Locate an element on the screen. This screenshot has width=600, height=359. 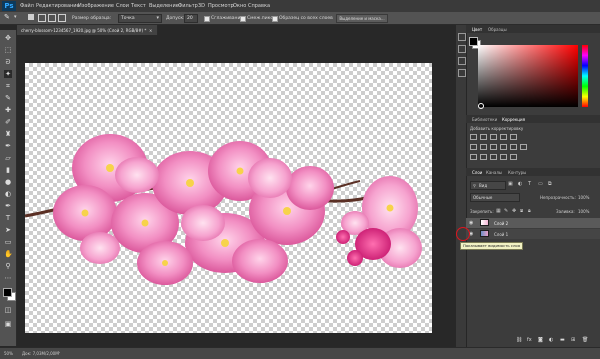
tab-channels: Каналы is located at coordinates (494, 172).